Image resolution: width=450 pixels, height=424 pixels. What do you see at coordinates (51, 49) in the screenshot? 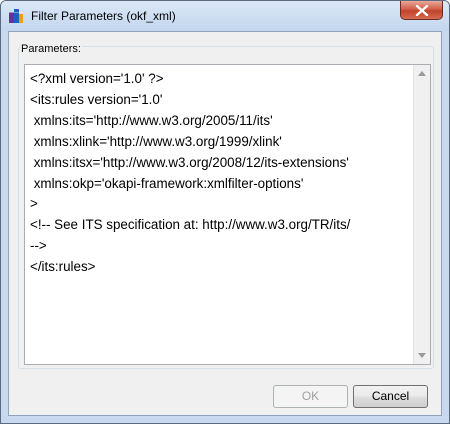
I see `parameters-label: Parameters:` at bounding box center [51, 49].